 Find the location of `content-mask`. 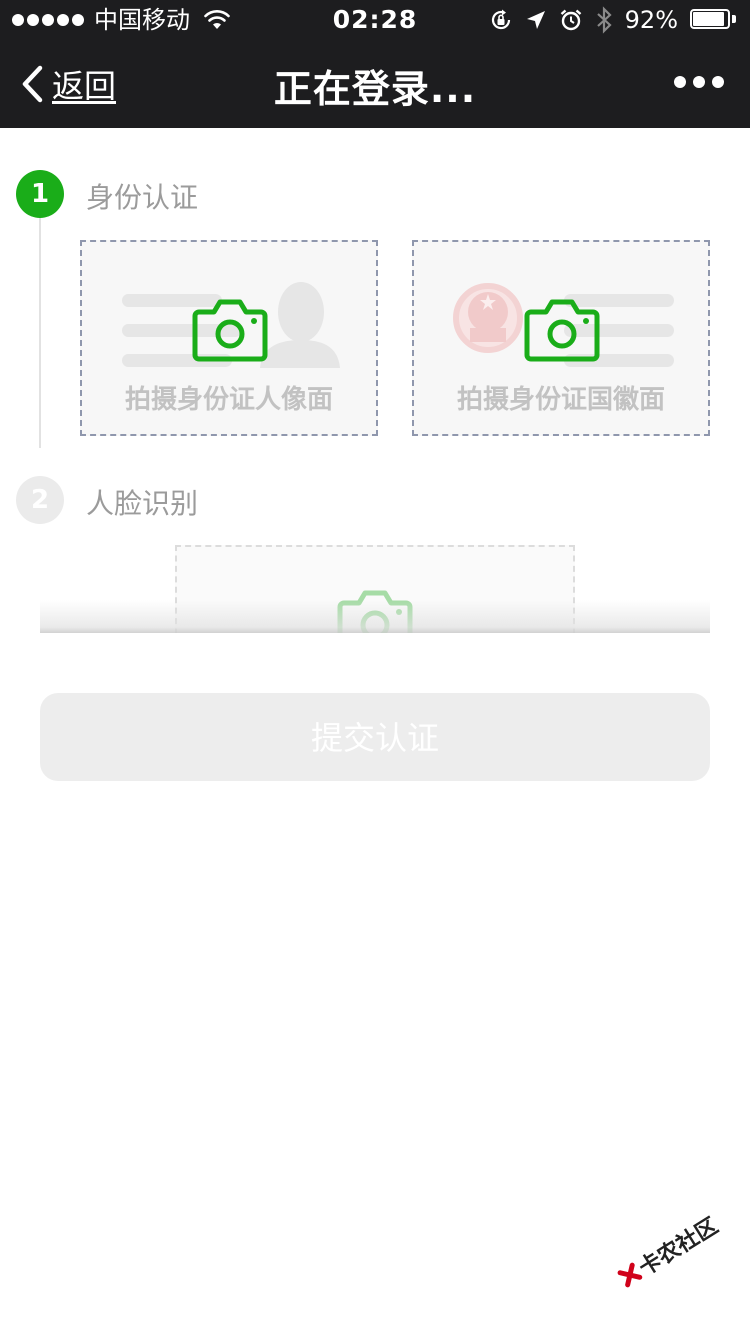

content-mask is located at coordinates (375, 663).